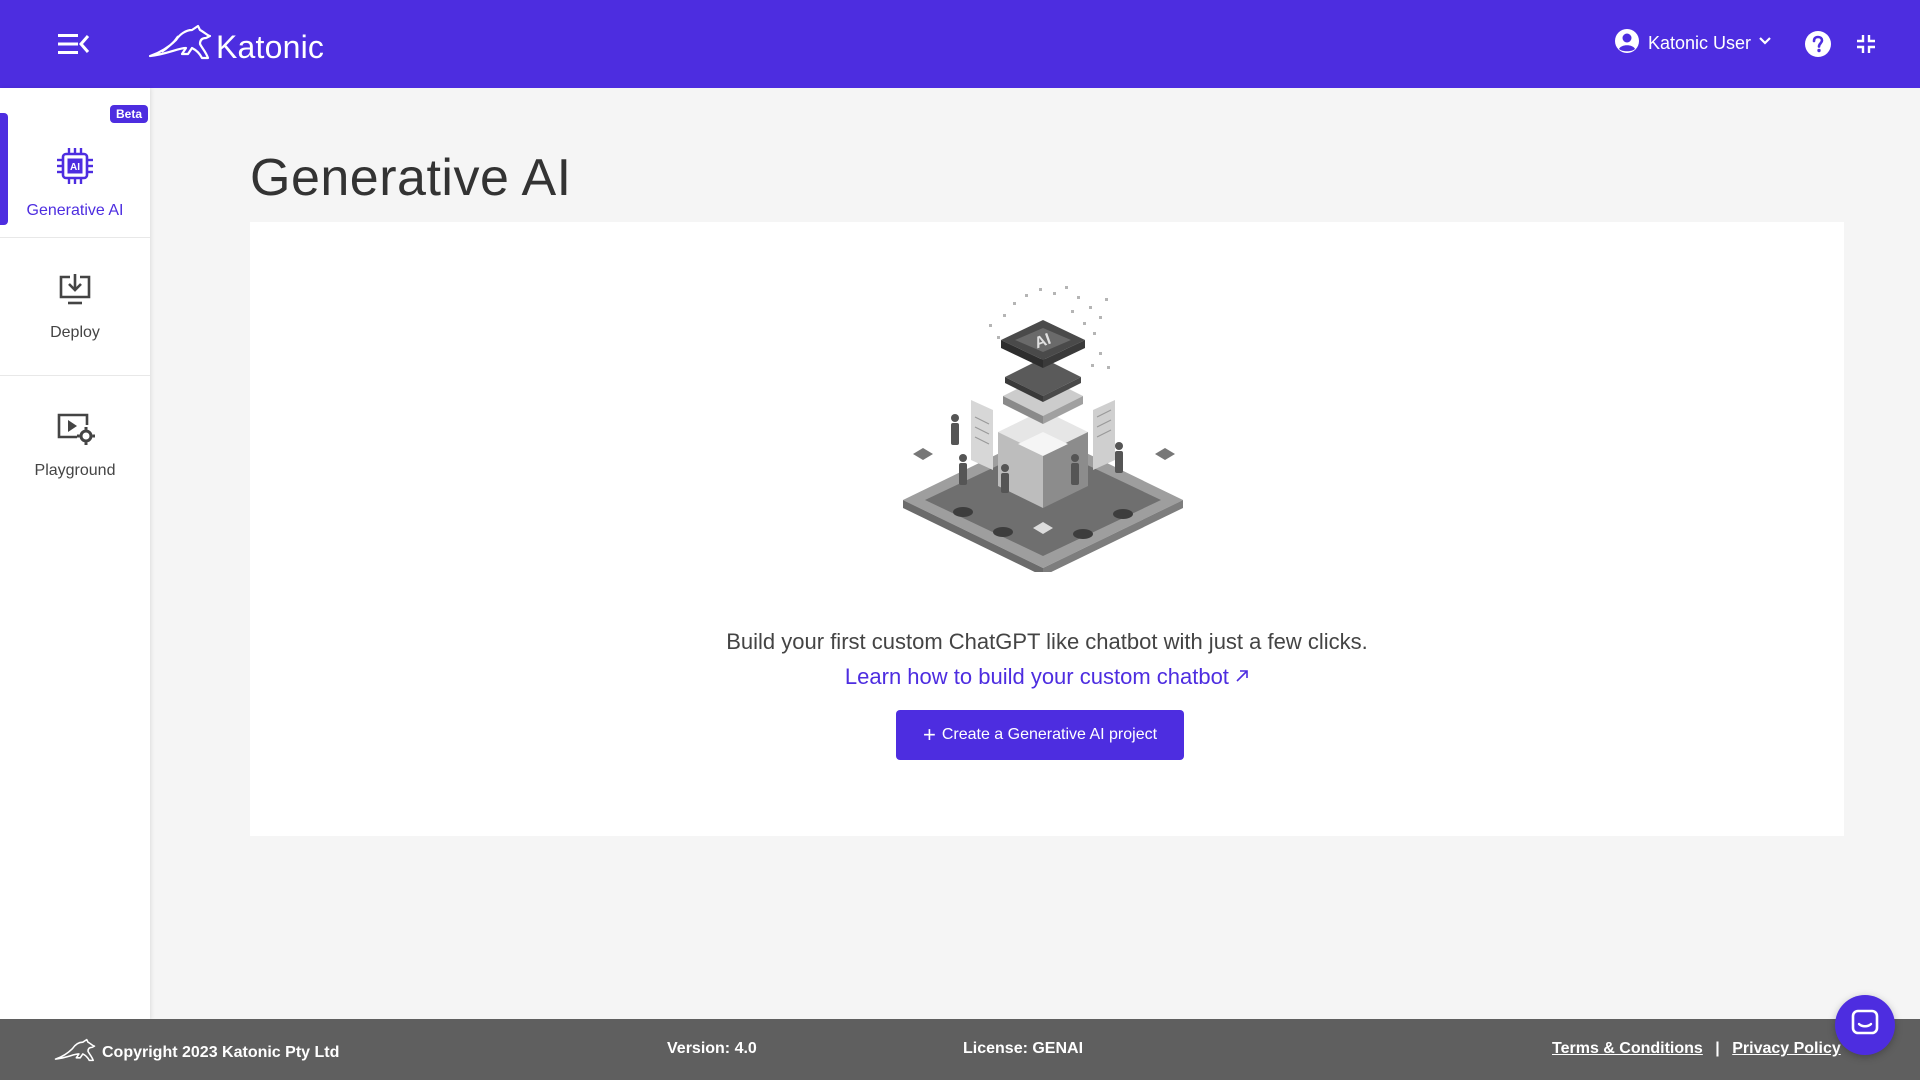  What do you see at coordinates (1765, 43) in the screenshot?
I see `chevron-down-icon` at bounding box center [1765, 43].